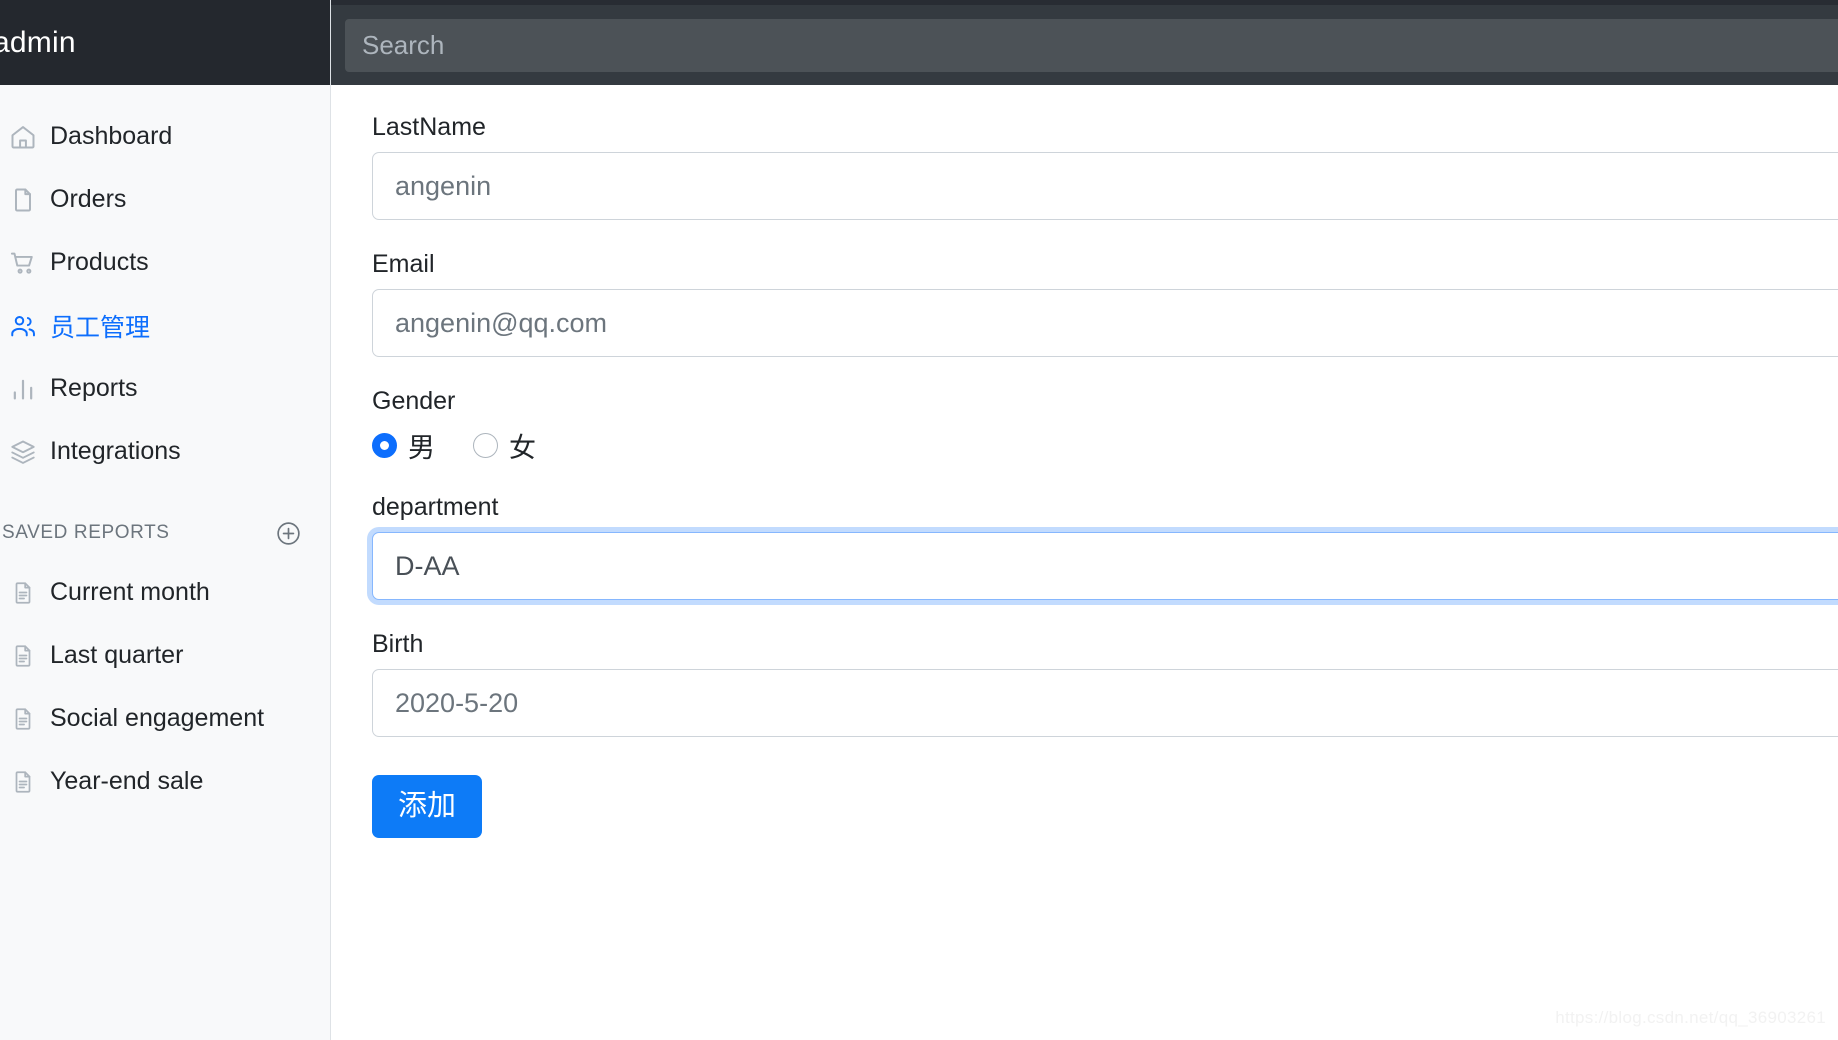  I want to click on plus-circle-icon, so click(288, 533).